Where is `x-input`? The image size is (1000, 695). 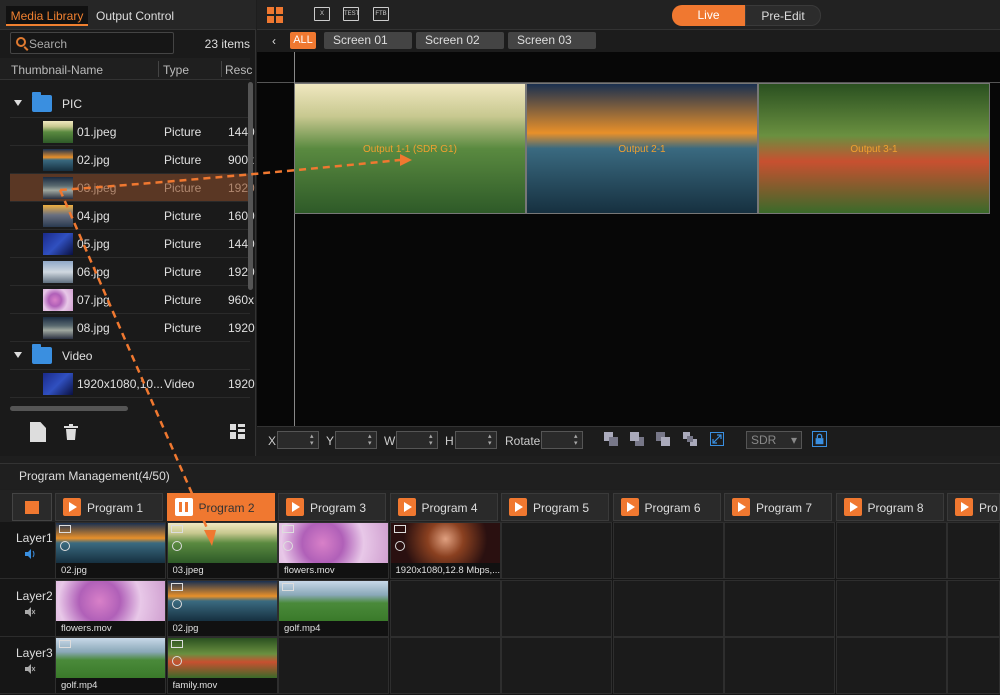 x-input is located at coordinates (298, 440).